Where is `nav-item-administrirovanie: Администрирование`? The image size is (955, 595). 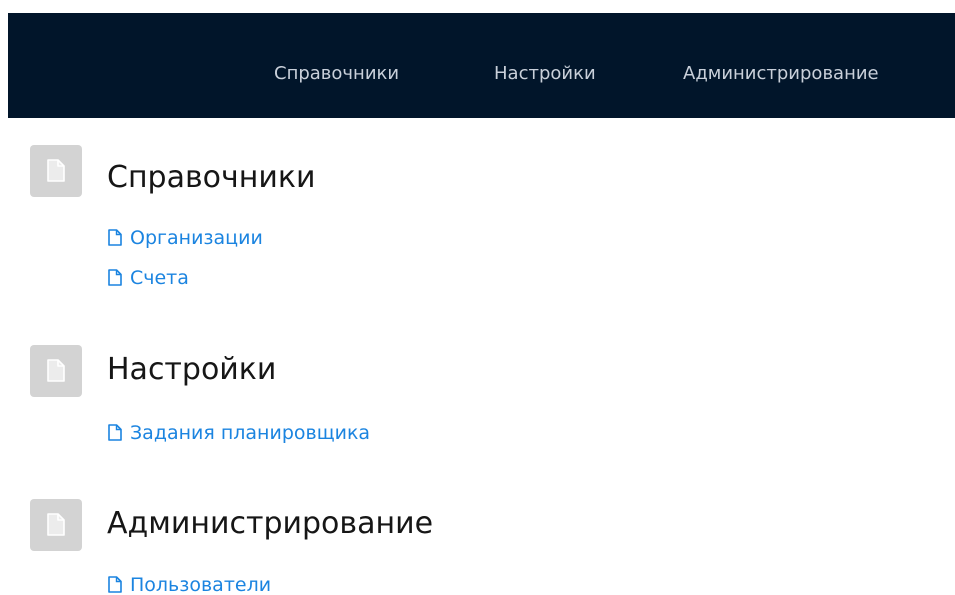
nav-item-administrirovanie: Администрирование is located at coordinates (781, 74).